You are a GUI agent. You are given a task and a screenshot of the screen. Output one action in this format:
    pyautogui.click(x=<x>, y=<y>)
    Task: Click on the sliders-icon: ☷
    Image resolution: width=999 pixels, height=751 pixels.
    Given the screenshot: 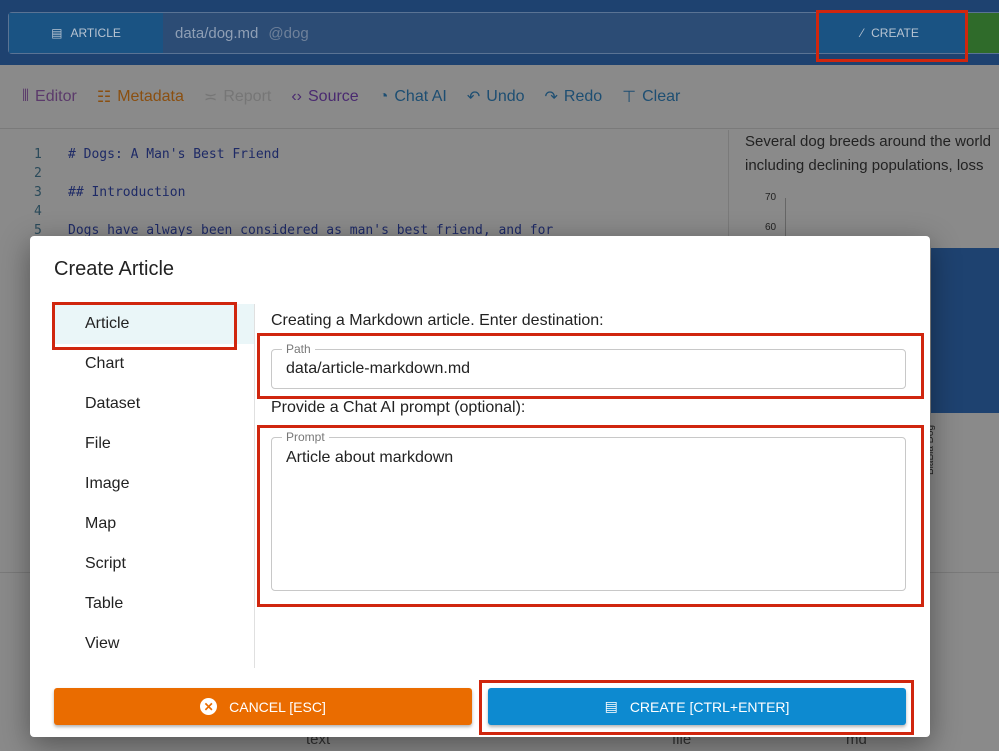 What is the action you would take?
    pyautogui.click(x=104, y=97)
    